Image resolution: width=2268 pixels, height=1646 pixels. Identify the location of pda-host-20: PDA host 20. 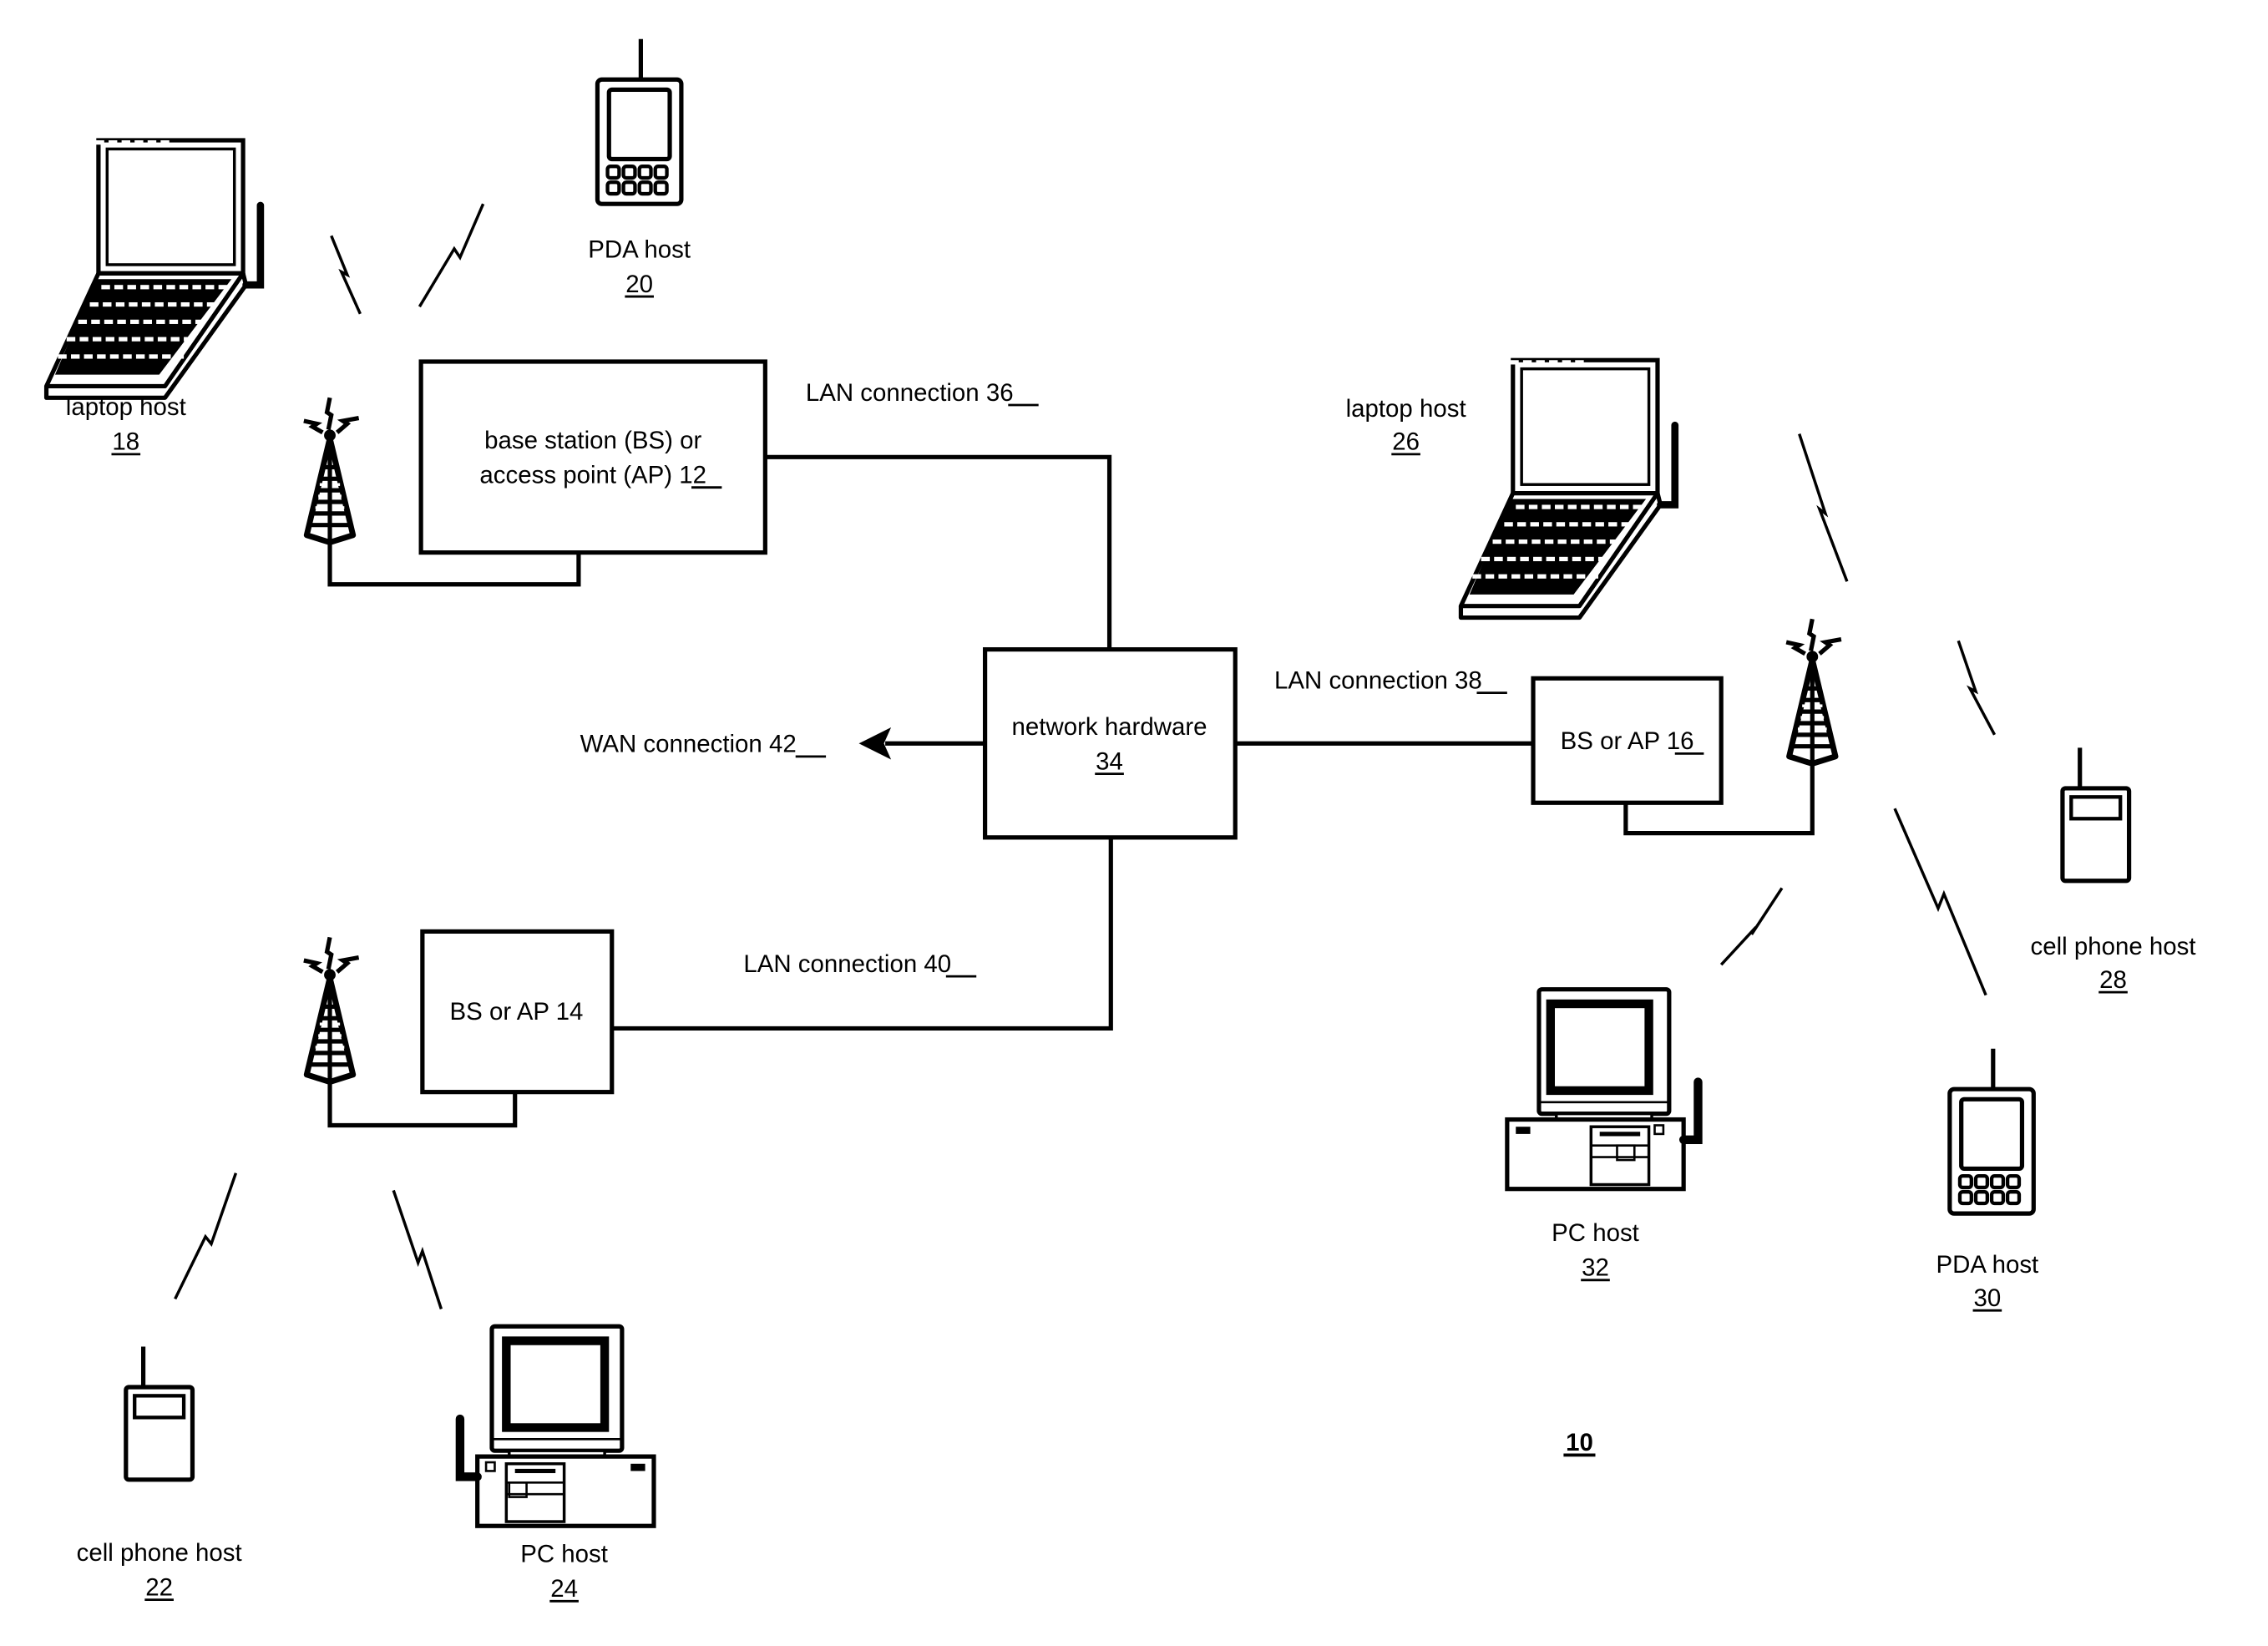
(639, 168).